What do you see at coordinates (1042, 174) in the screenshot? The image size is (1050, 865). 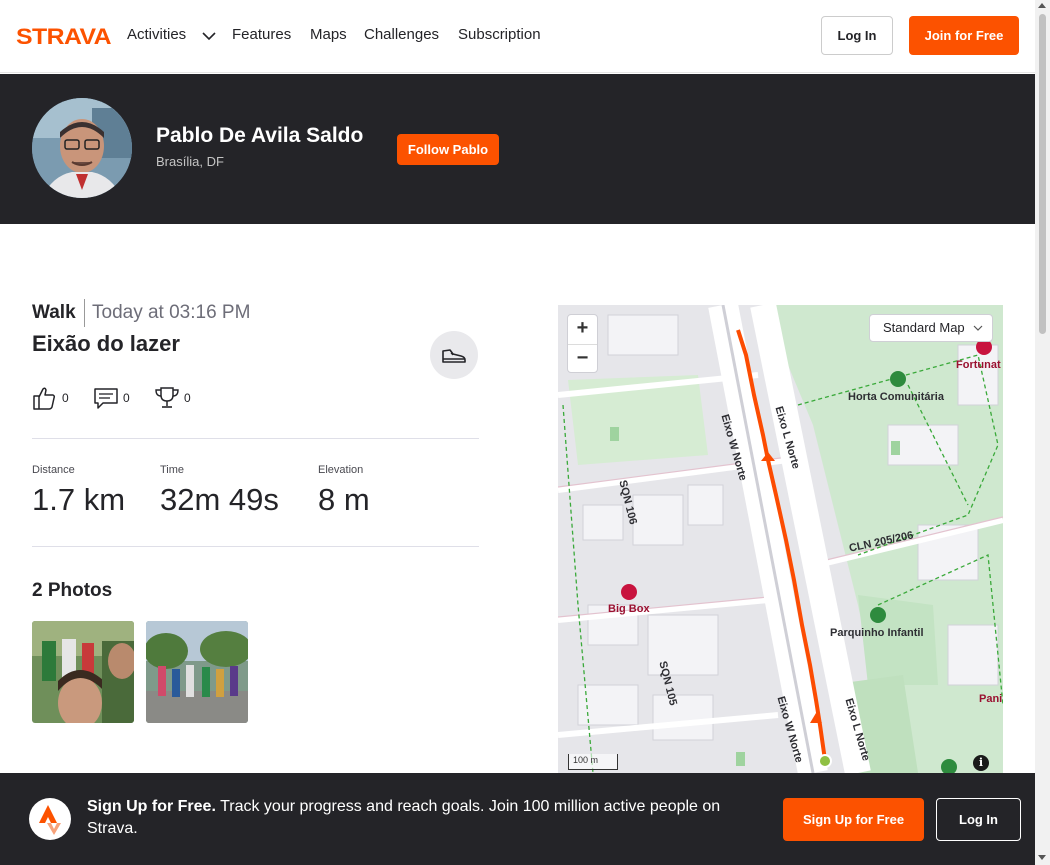 I see `scroll-thumb` at bounding box center [1042, 174].